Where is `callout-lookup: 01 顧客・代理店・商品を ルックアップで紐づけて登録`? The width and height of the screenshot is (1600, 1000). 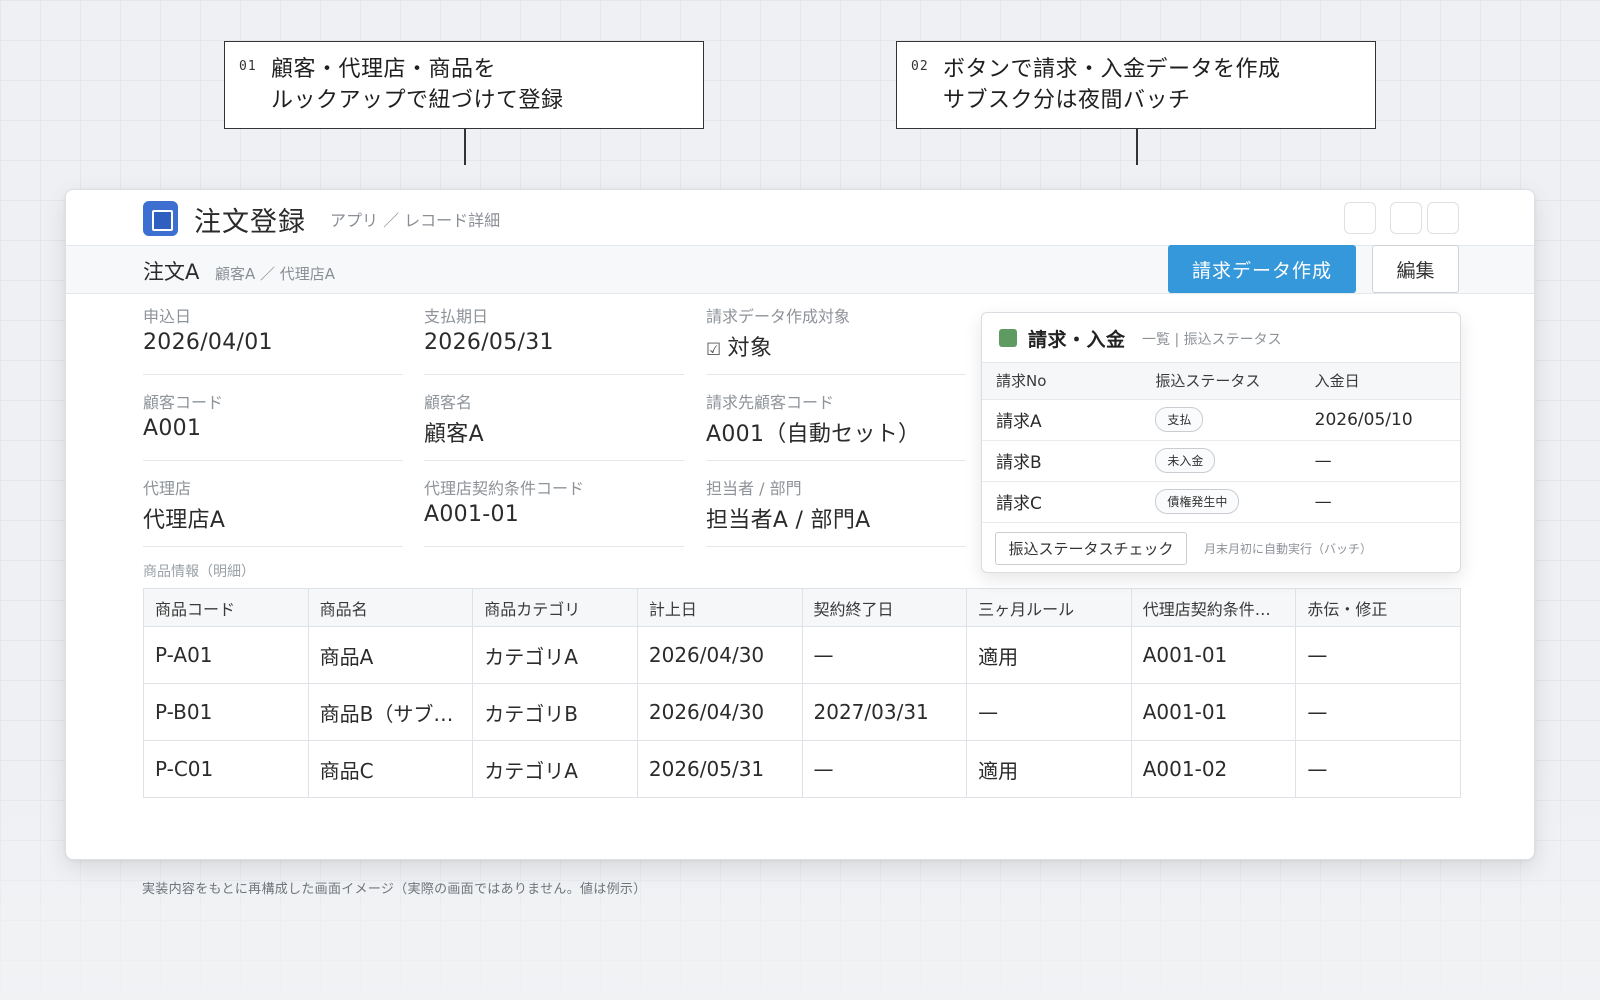
callout-lookup: 01 顧客・代理店・商品を ルックアップで紐づけて登録 is located at coordinates (464, 85).